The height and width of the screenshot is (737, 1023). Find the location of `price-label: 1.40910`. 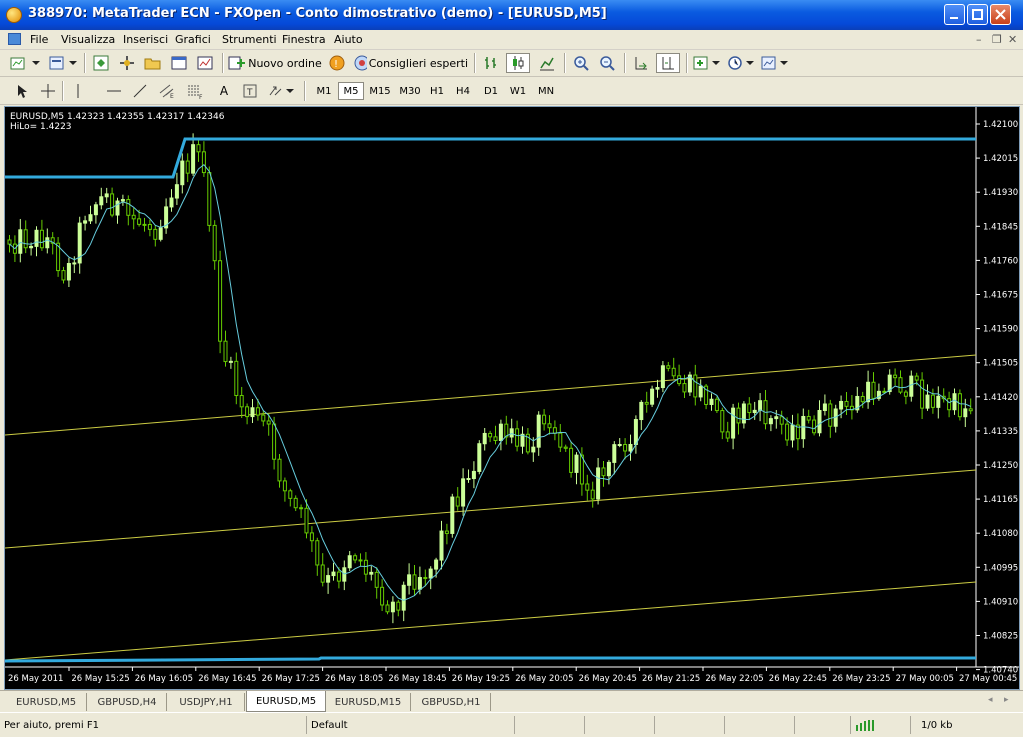

price-label: 1.40910 is located at coordinates (1000, 602).